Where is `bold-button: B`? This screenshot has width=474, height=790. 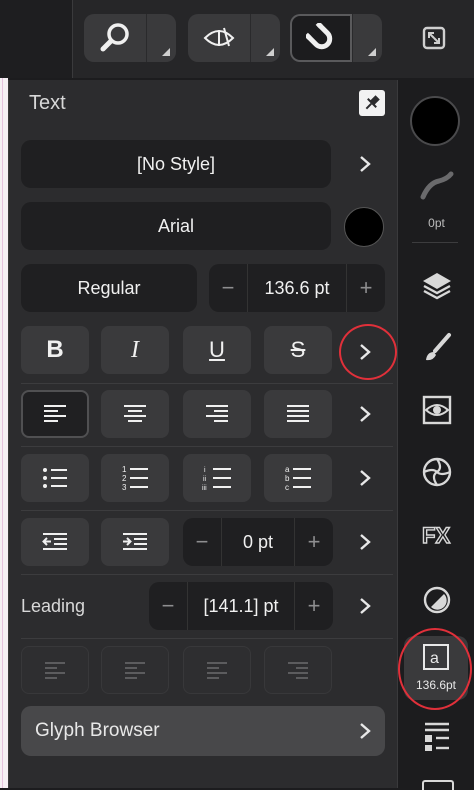
bold-button: B is located at coordinates (55, 350).